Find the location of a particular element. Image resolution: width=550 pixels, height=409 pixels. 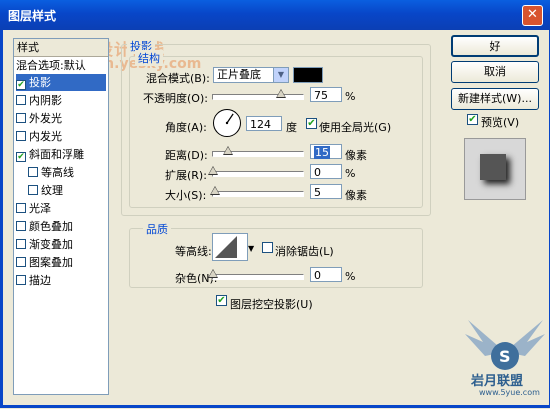

styles-header: 样式 is located at coordinates (61, 48).